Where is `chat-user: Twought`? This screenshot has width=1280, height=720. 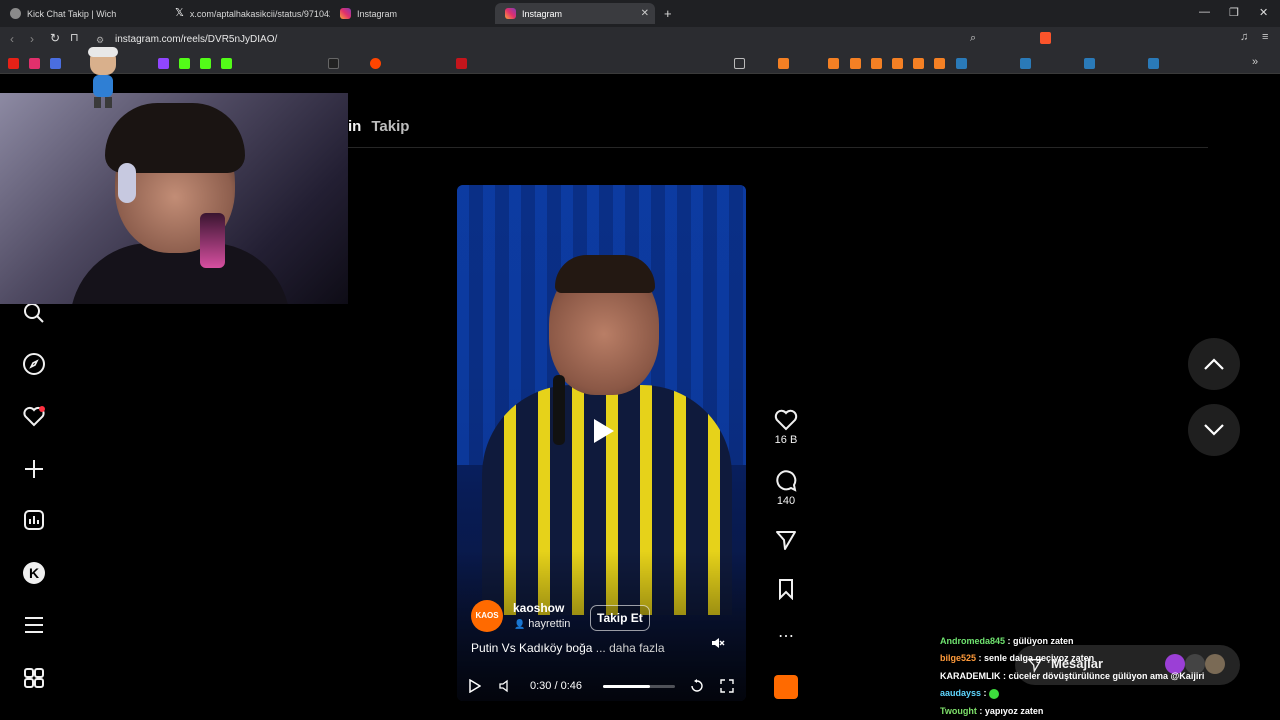 chat-user: Twought is located at coordinates (958, 711).